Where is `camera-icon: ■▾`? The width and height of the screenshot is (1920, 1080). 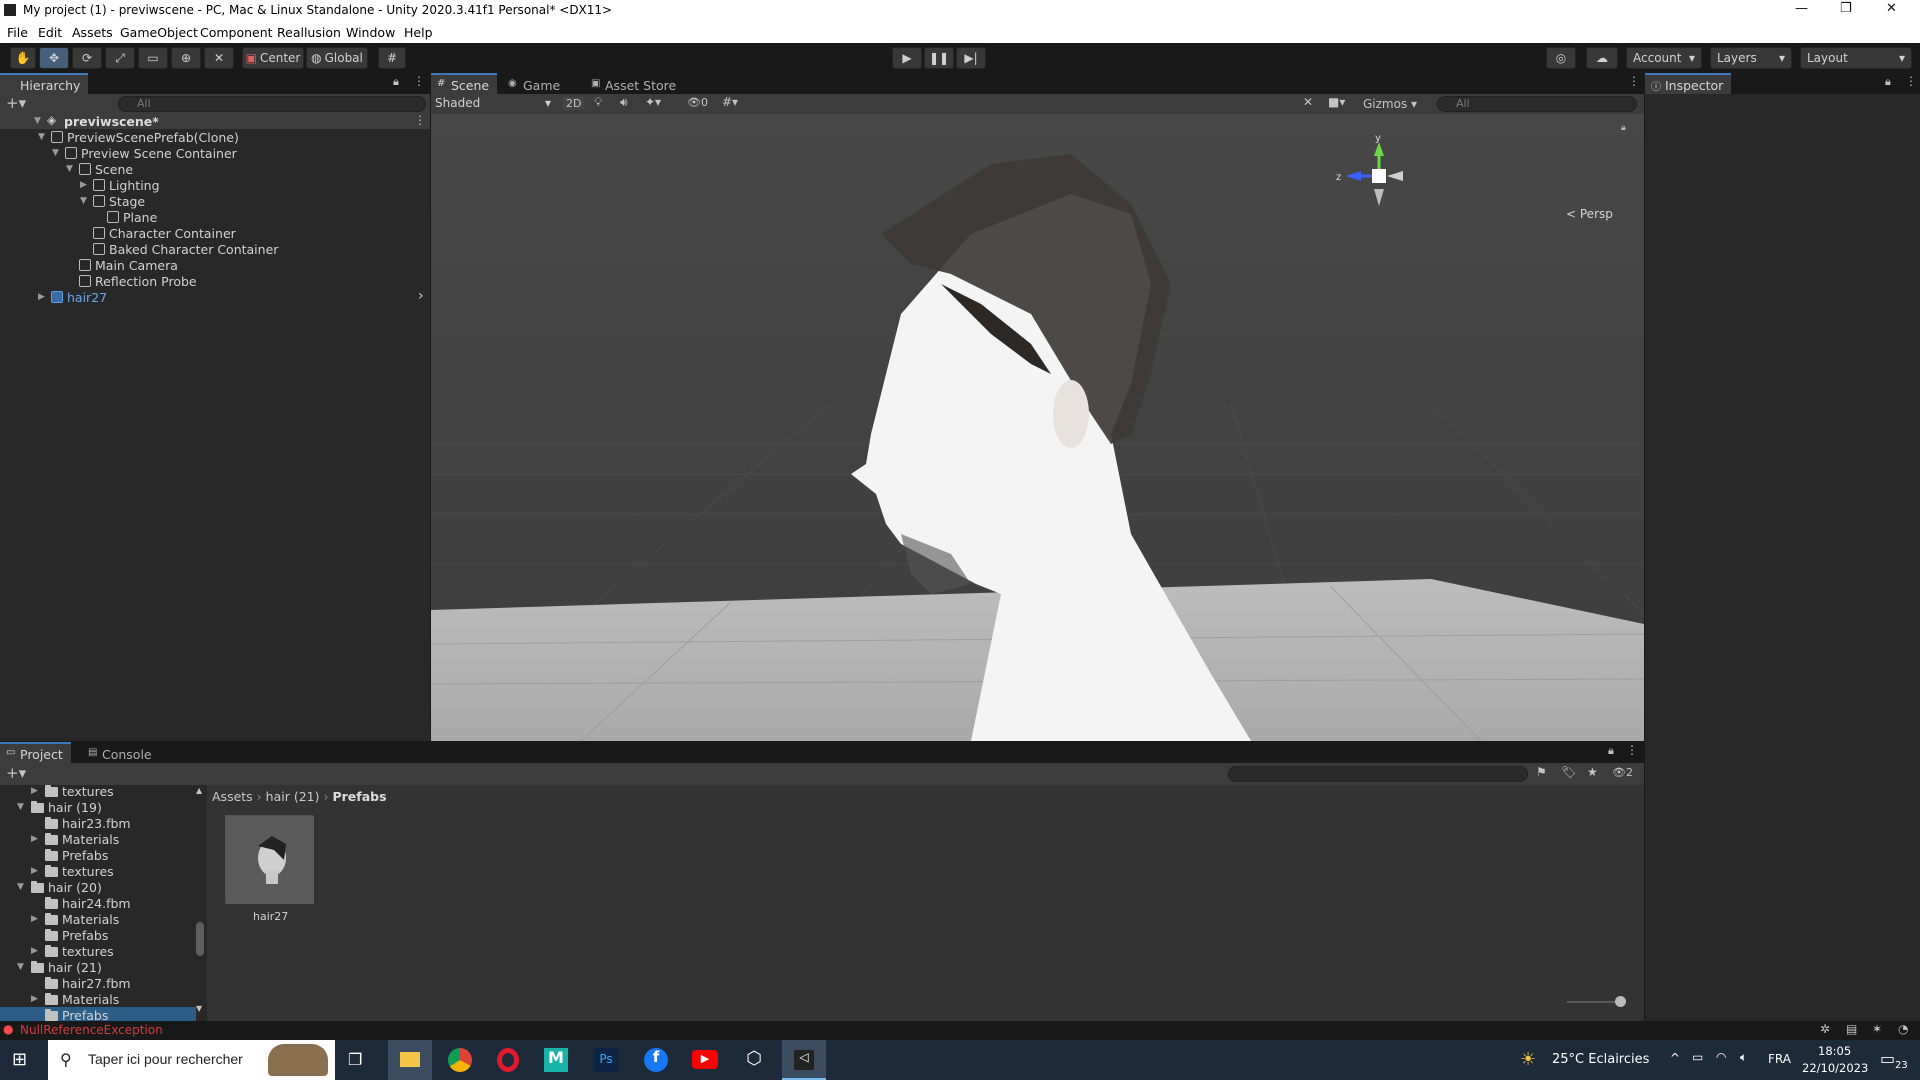
camera-icon: ■▾ is located at coordinates (1336, 102).